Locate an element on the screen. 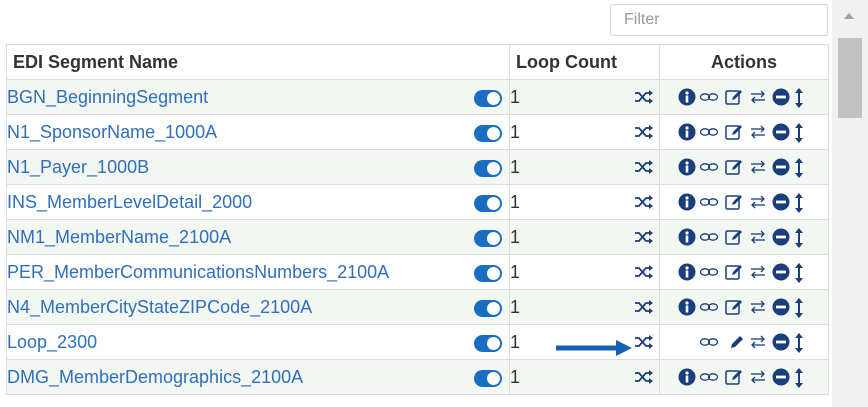 This screenshot has width=868, height=407. segment-name-link: BGN_BeginningSegment is located at coordinates (107, 97).